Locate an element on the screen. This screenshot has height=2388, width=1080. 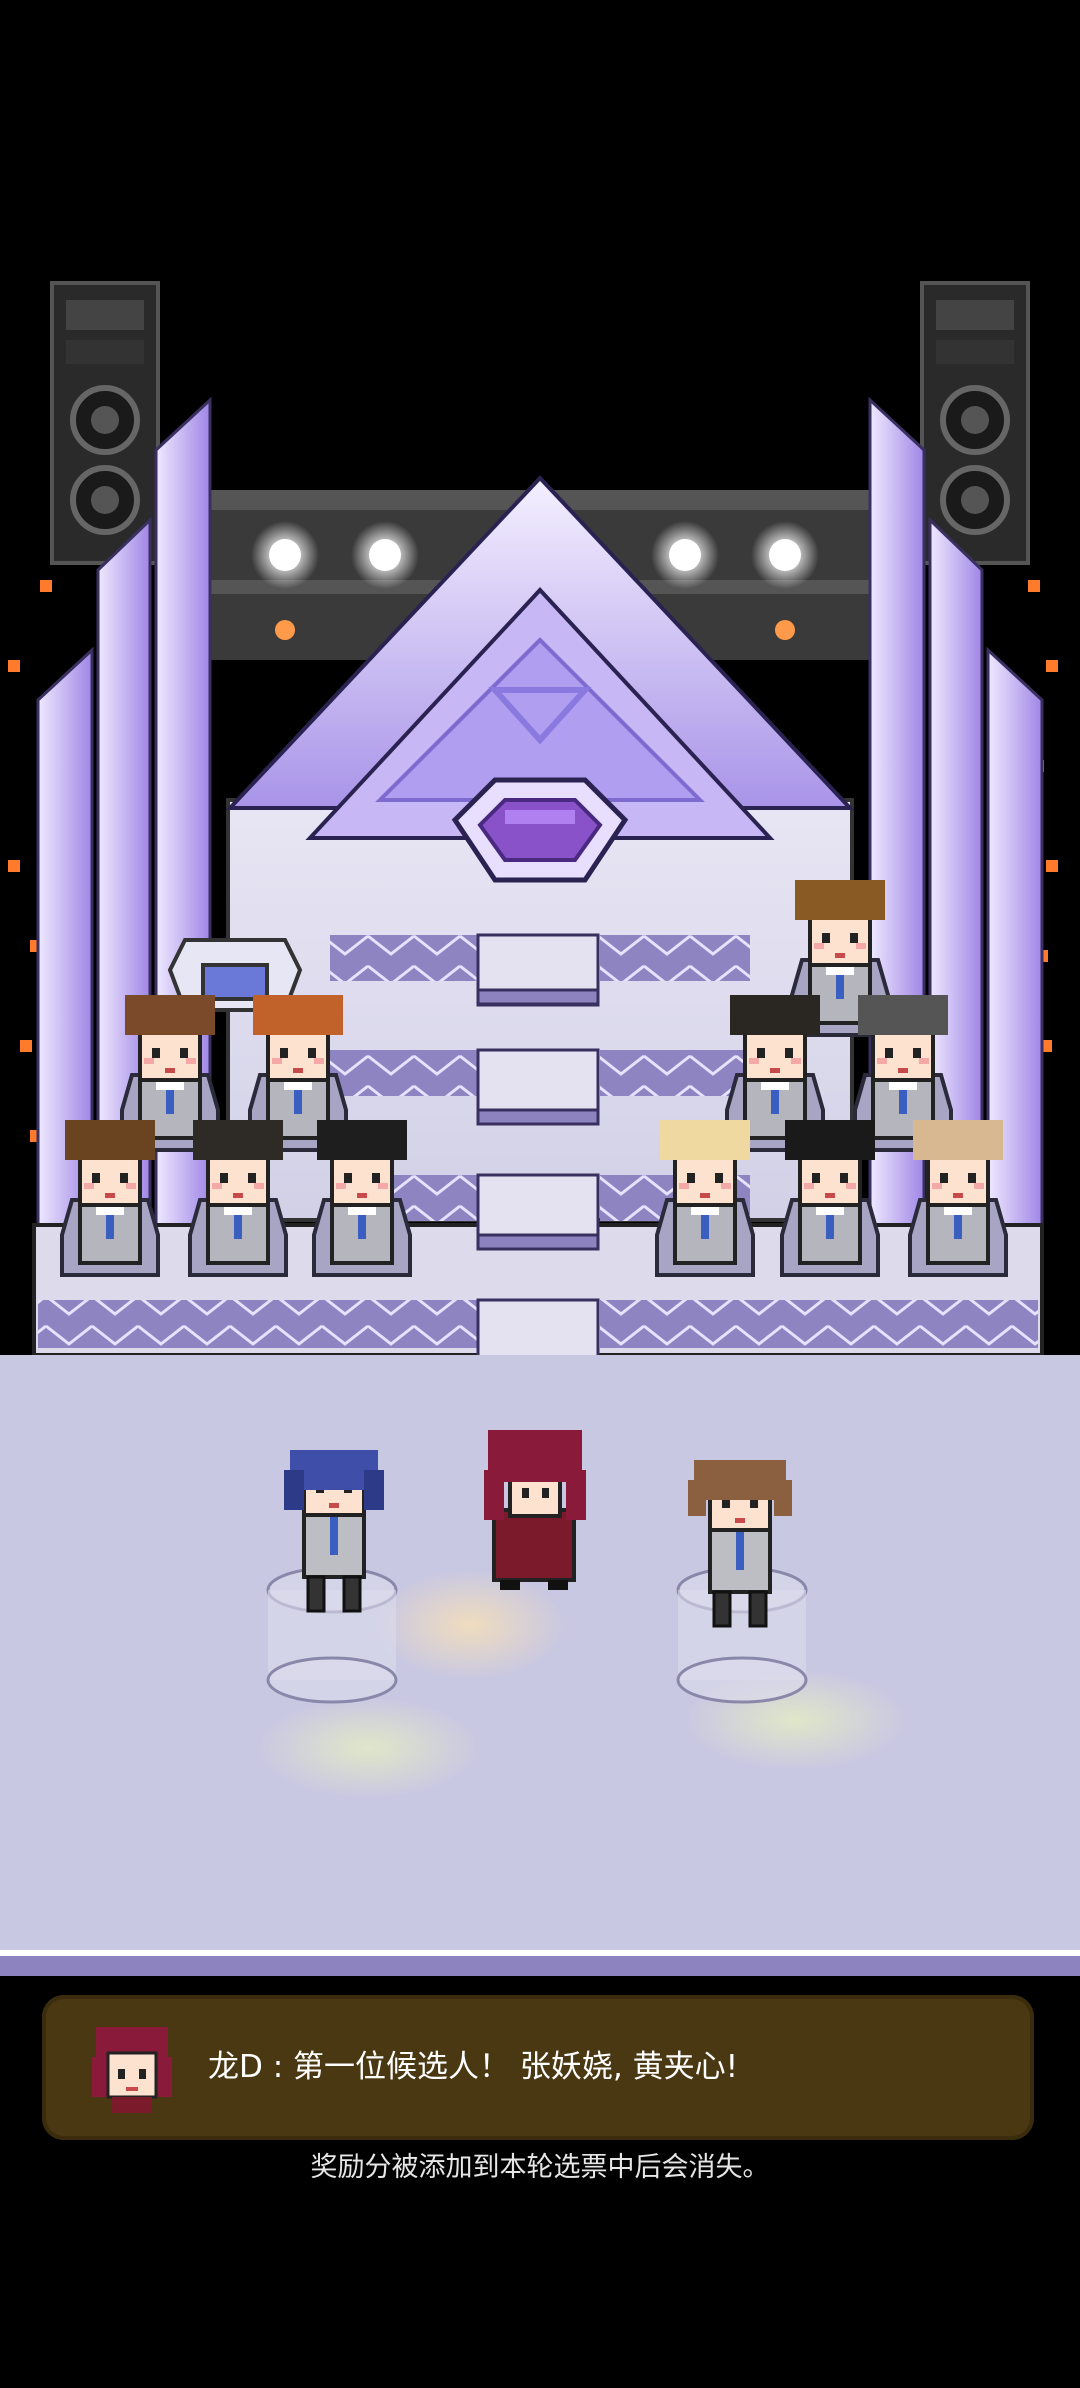
host-portrait-icon is located at coordinates (132, 2070).